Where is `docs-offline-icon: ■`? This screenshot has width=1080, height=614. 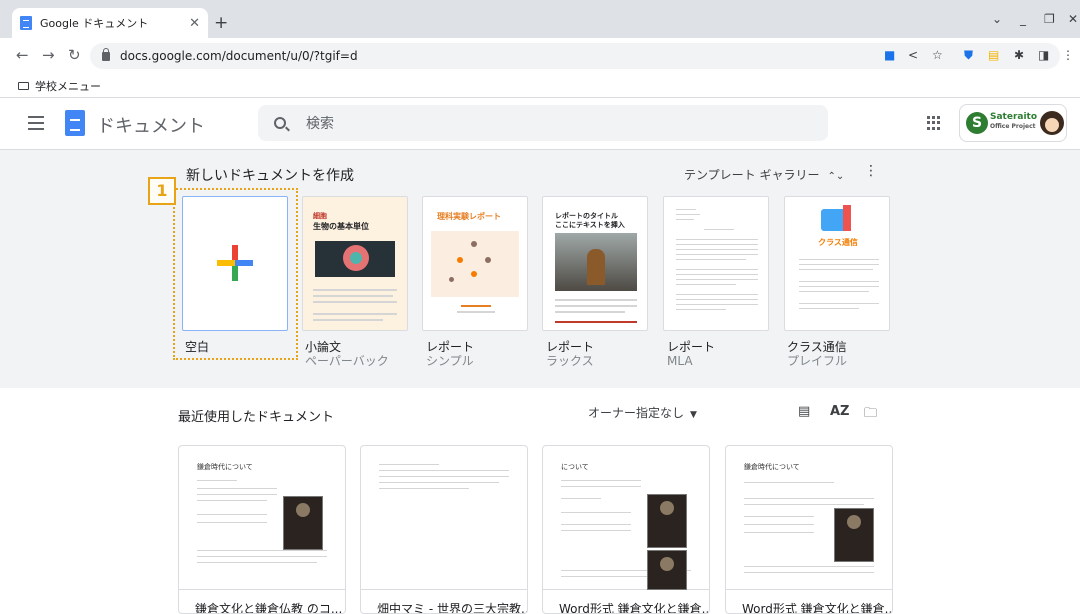
docs-offline-icon: ■ is located at coordinates (889, 55).